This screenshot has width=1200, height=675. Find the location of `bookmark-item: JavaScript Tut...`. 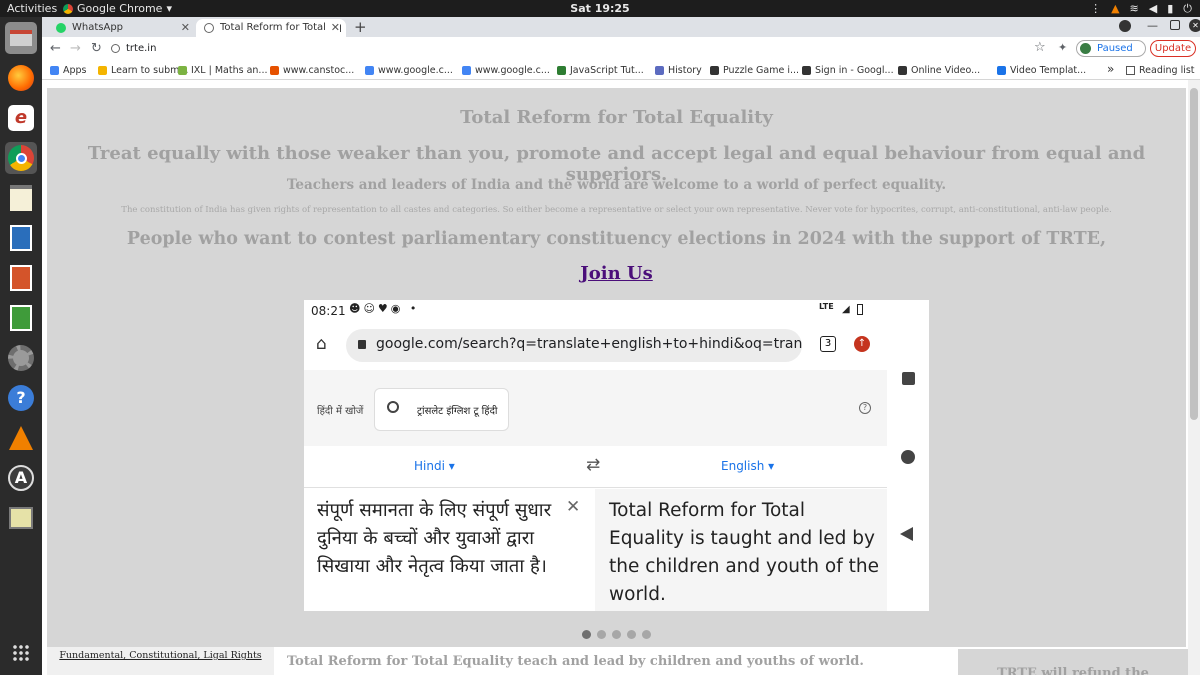

bookmark-item: JavaScript Tut... is located at coordinates (600, 70).